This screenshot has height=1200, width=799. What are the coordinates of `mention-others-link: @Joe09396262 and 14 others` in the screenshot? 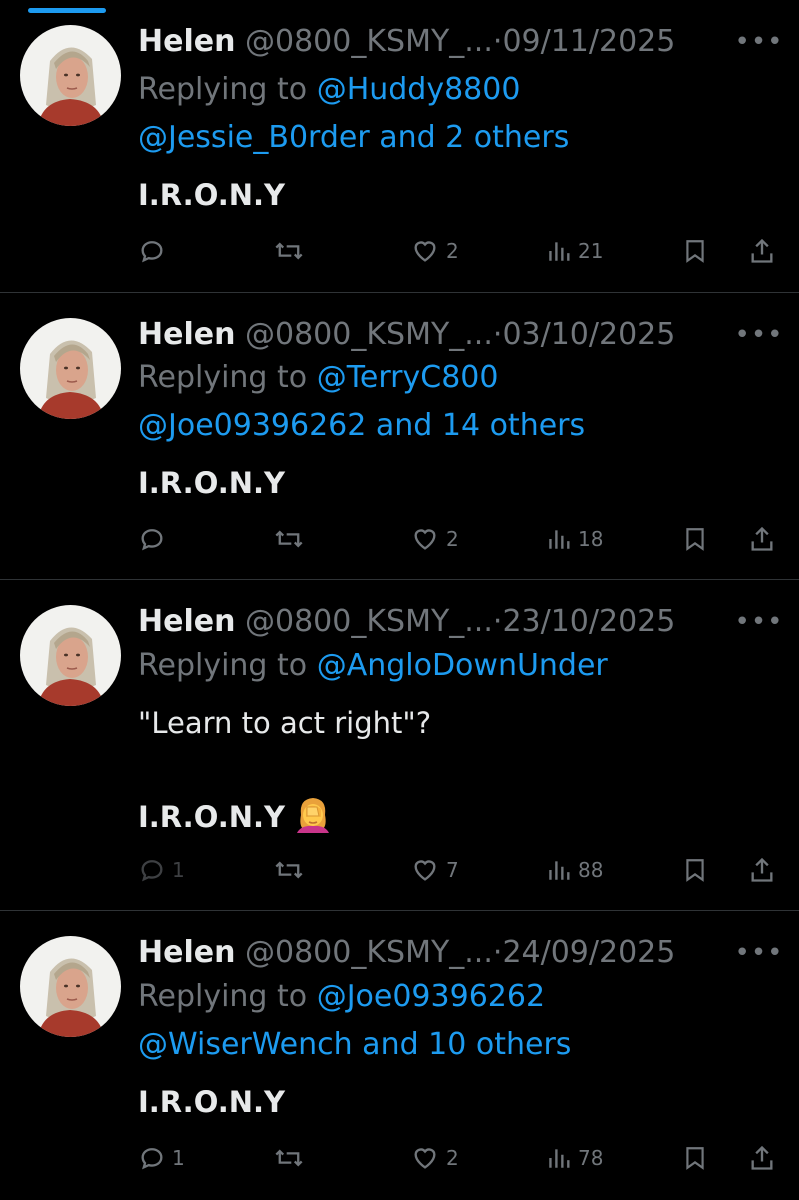 It's located at (361, 425).